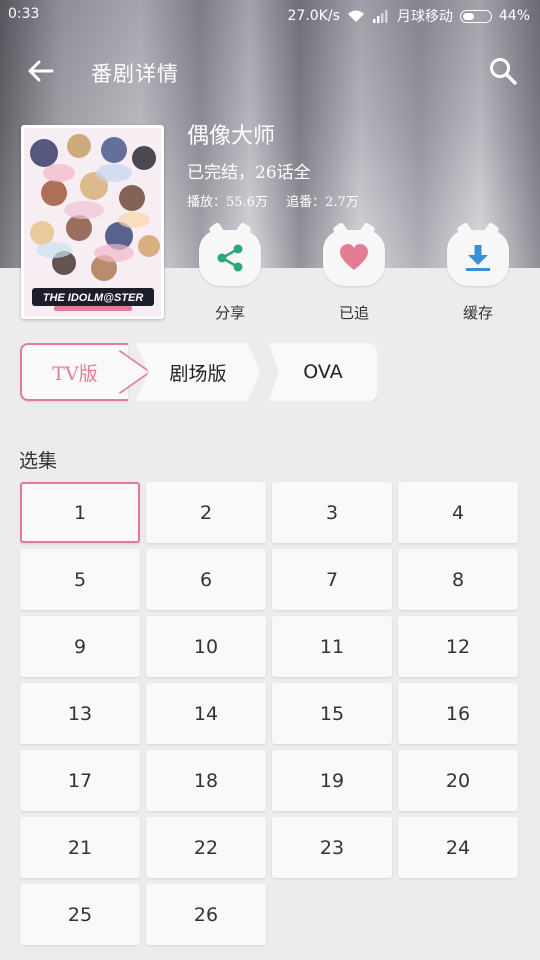 The height and width of the screenshot is (960, 540). What do you see at coordinates (270, 15) in the screenshot?
I see `status-bar: 0:33 27.0K/s 月球移动 44%` at bounding box center [270, 15].